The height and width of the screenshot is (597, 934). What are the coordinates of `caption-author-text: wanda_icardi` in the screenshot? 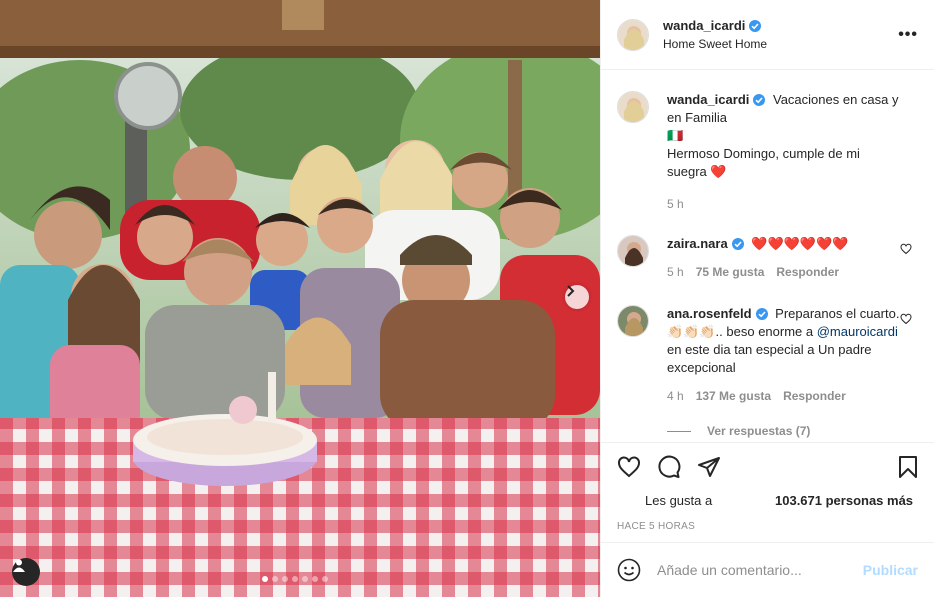 It's located at (708, 100).